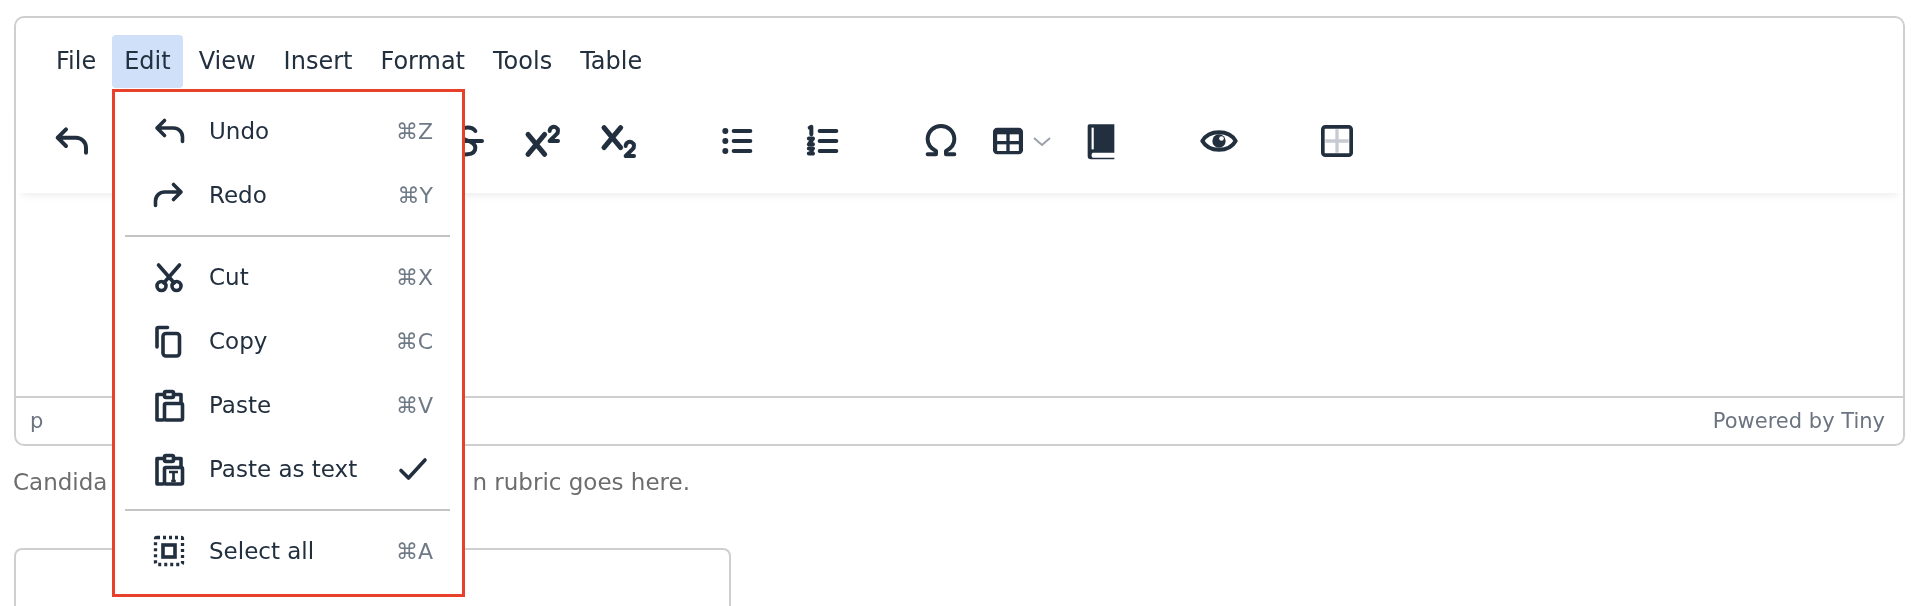 This screenshot has height=606, width=1918. Describe the element at coordinates (581, 482) in the screenshot. I see `caption-text: n rubric goes here.` at that location.